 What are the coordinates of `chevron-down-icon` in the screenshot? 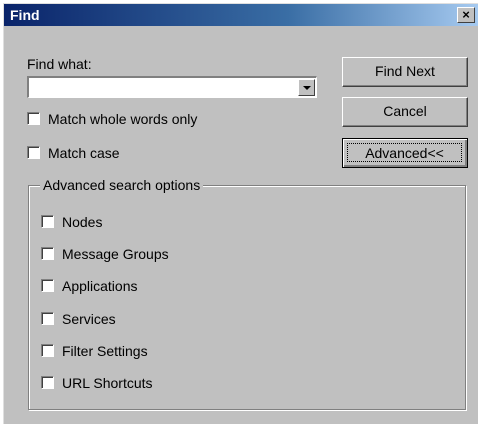 It's located at (306, 87).